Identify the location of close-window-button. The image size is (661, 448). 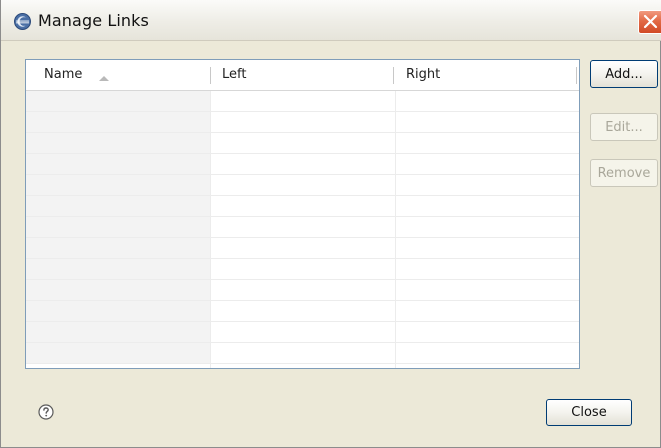
(649, 22).